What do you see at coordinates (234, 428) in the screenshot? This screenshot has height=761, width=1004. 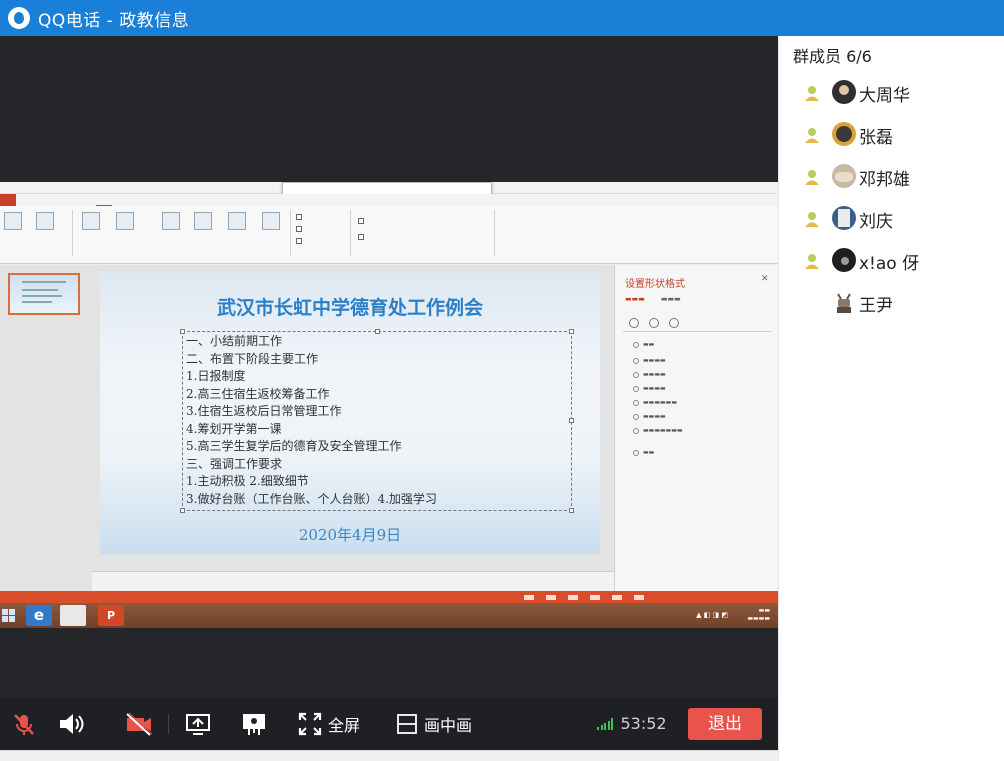 I see `slide-line: 4.筹划开学第一课` at bounding box center [234, 428].